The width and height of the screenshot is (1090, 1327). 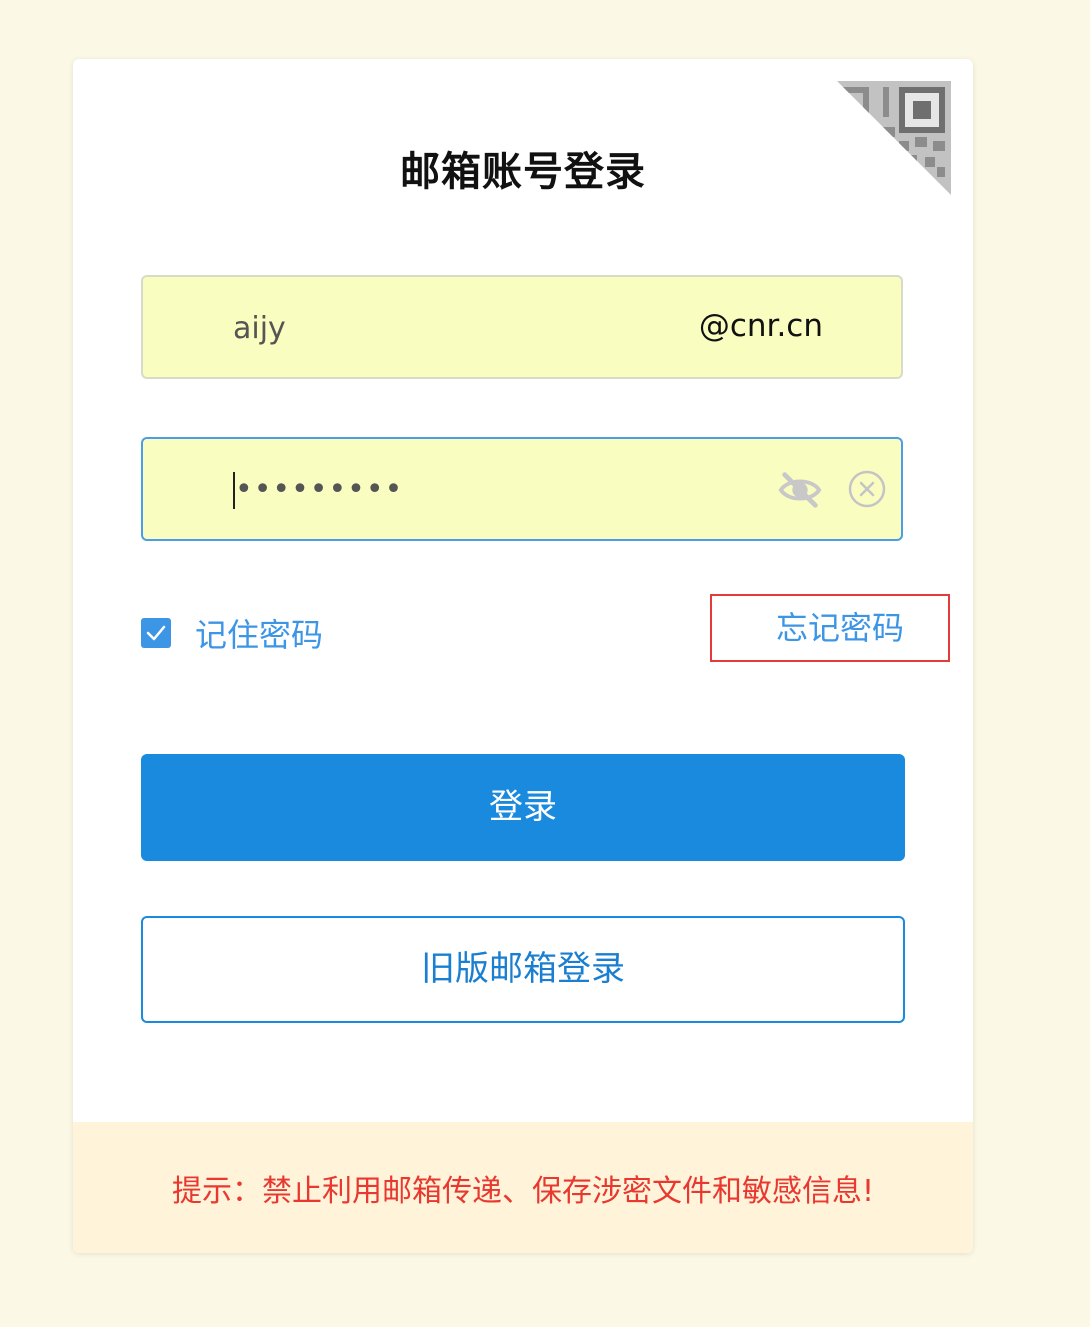 What do you see at coordinates (259, 633) in the screenshot?
I see `remember-password-label: 记住密码` at bounding box center [259, 633].